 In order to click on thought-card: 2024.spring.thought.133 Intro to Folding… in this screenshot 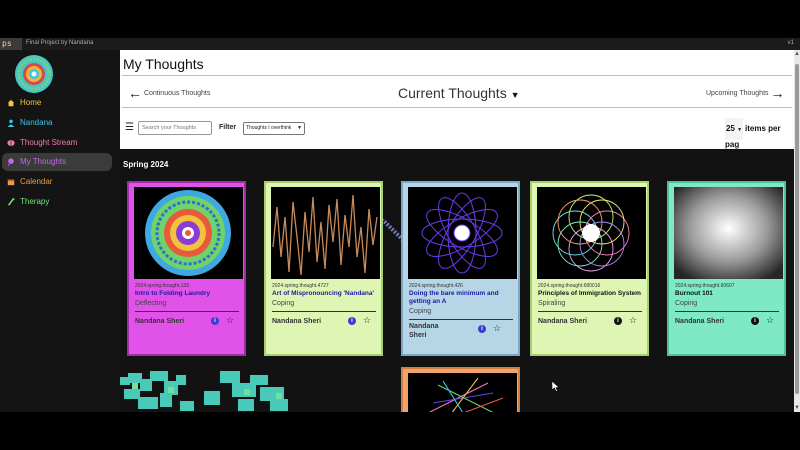, I will do `click(186, 268)`.